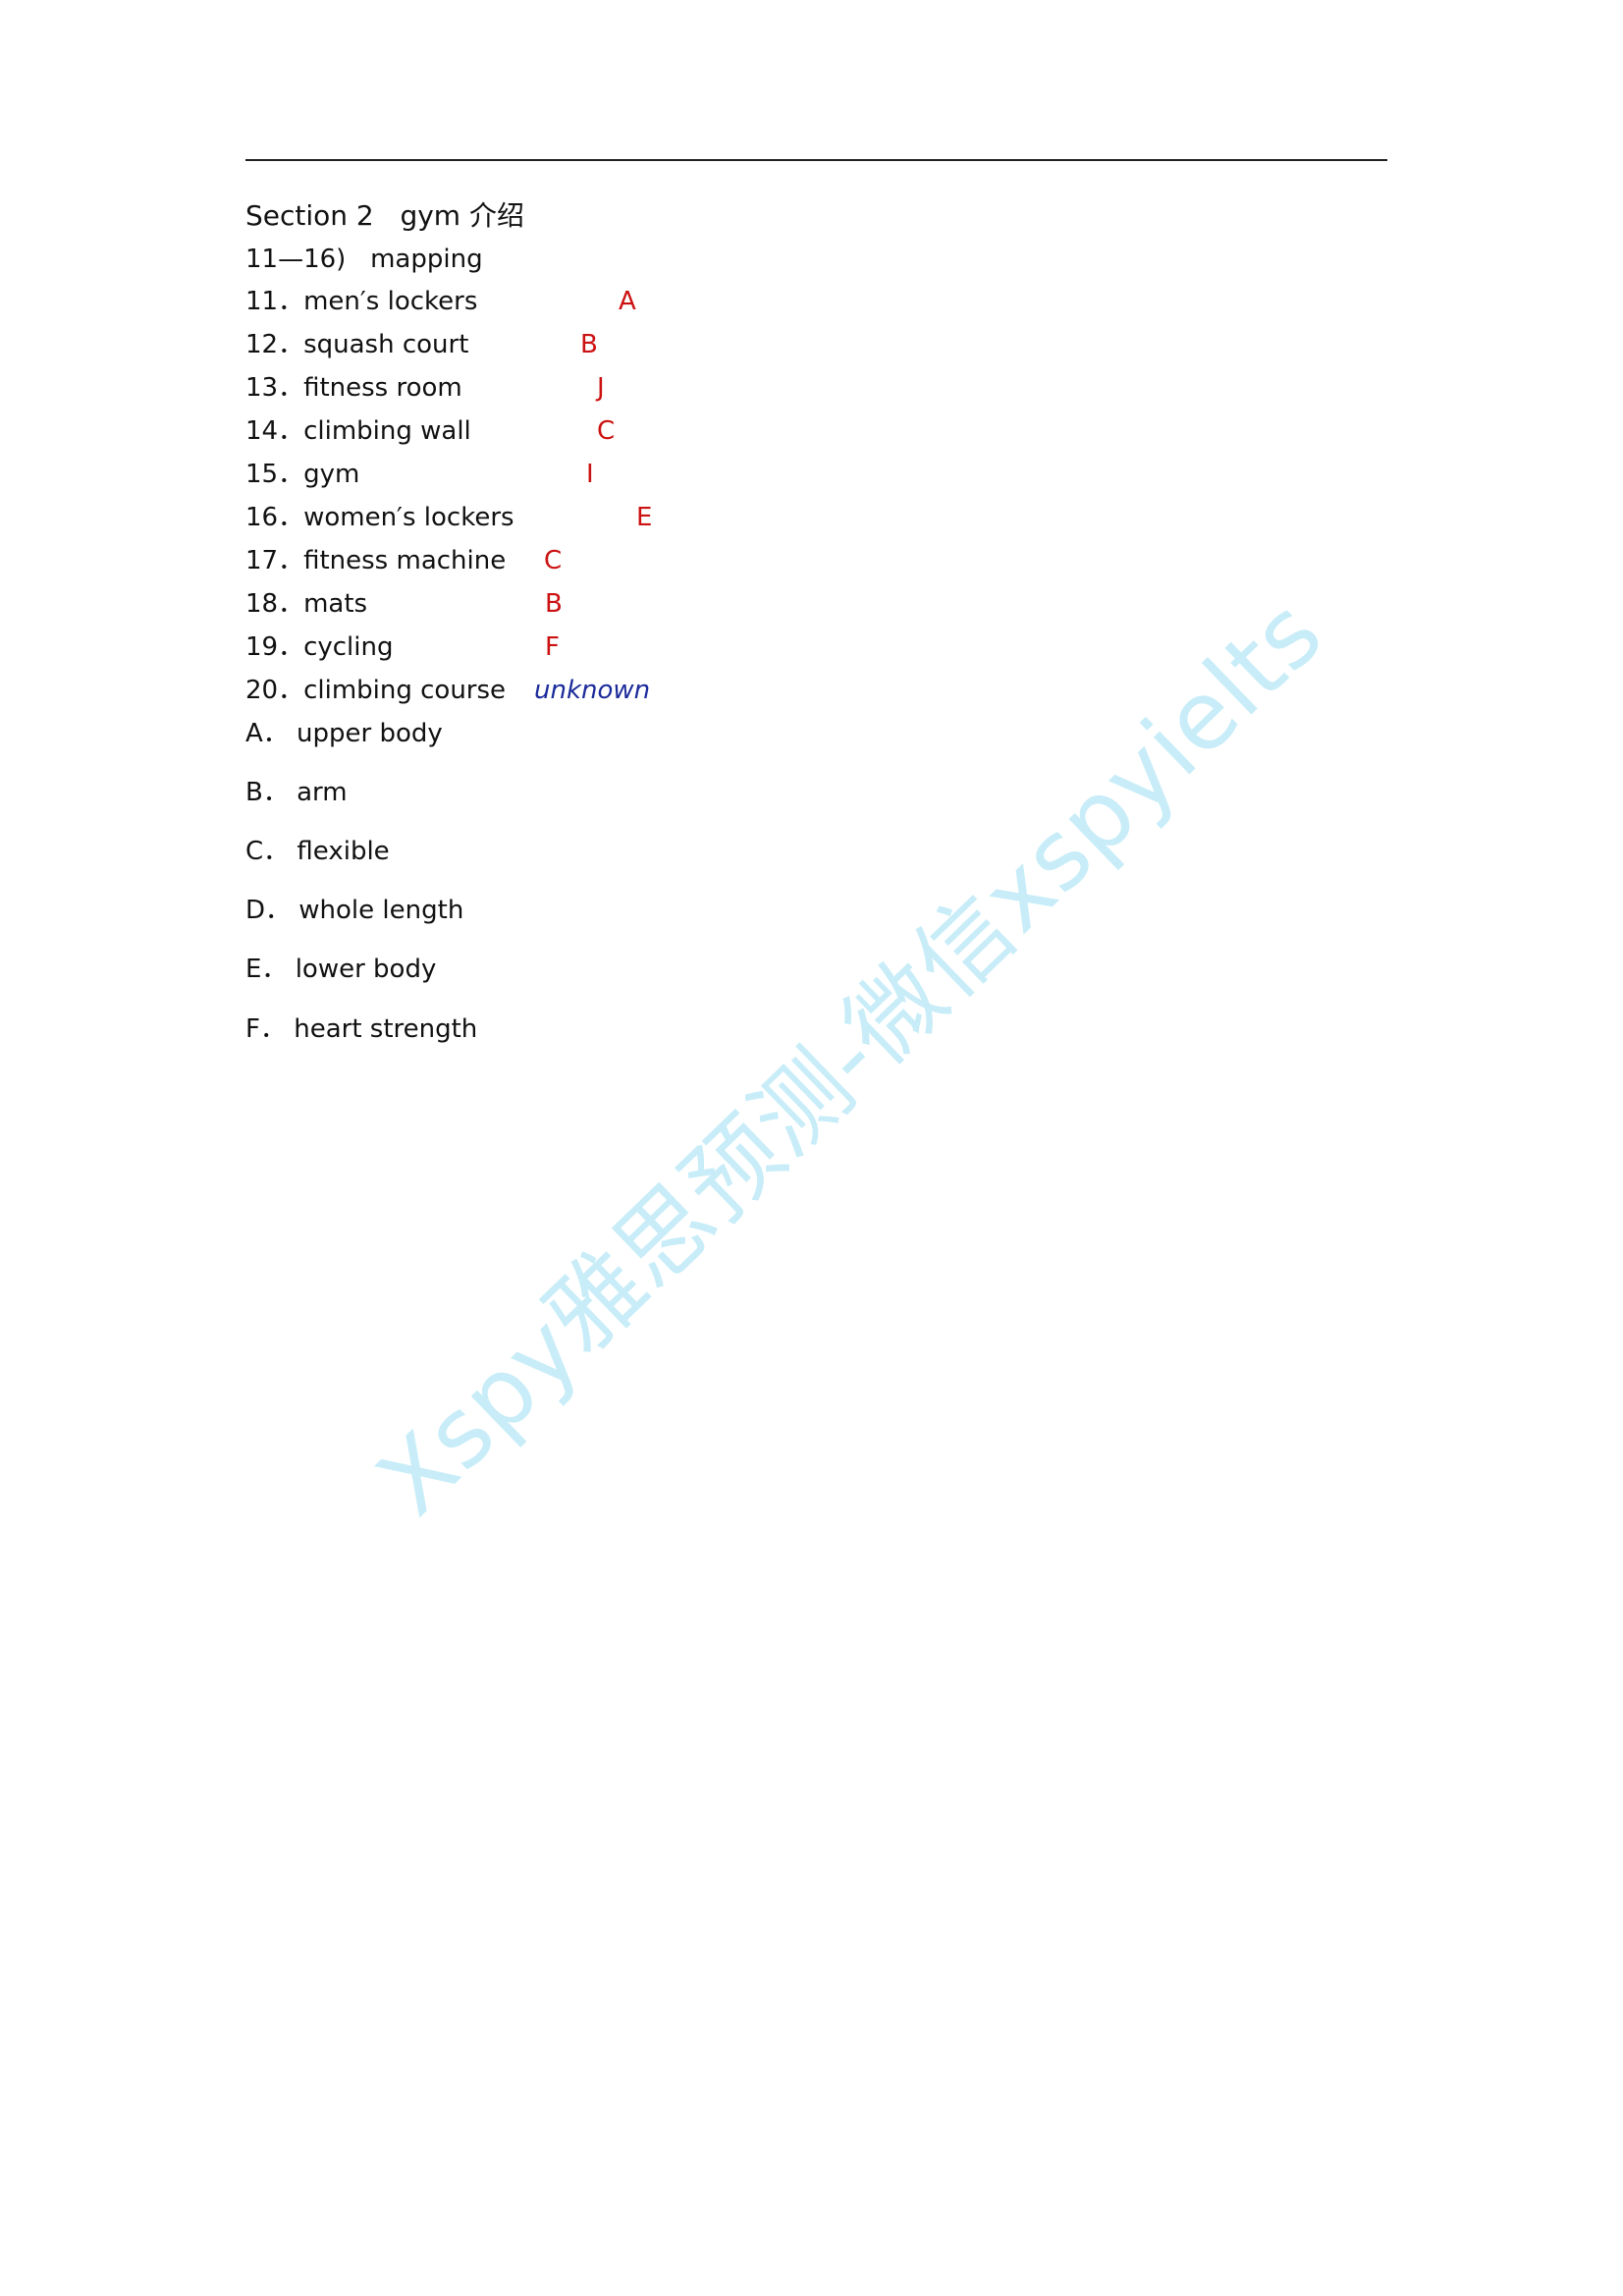  I want to click on header-rule, so click(816, 160).